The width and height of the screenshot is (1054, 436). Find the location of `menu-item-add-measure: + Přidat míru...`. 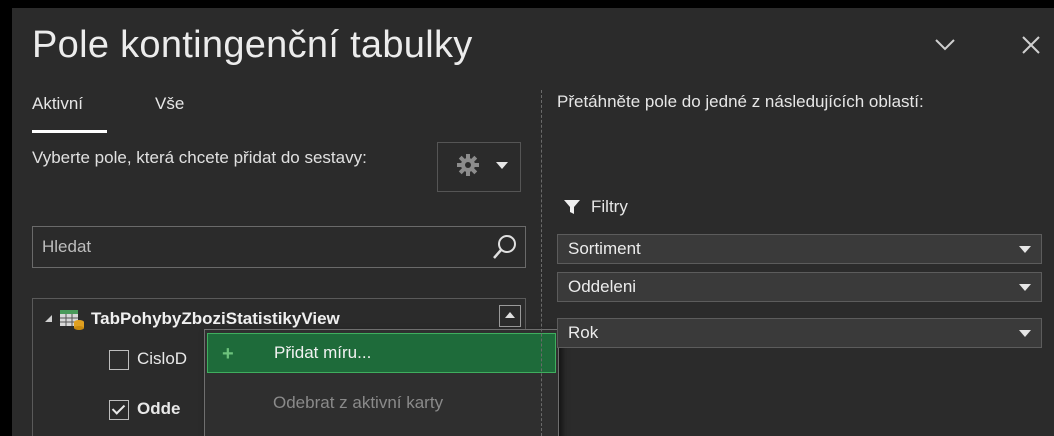

menu-item-add-measure: + Přidat míru... is located at coordinates (381, 353).